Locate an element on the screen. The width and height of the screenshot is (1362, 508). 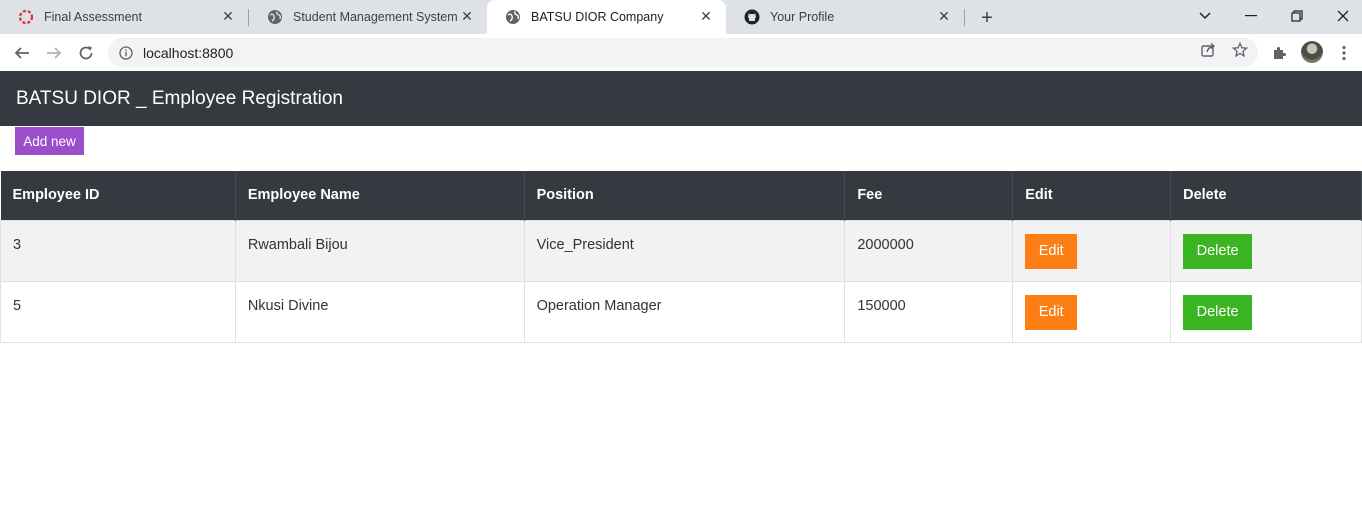
reload-icon is located at coordinates (86, 53).